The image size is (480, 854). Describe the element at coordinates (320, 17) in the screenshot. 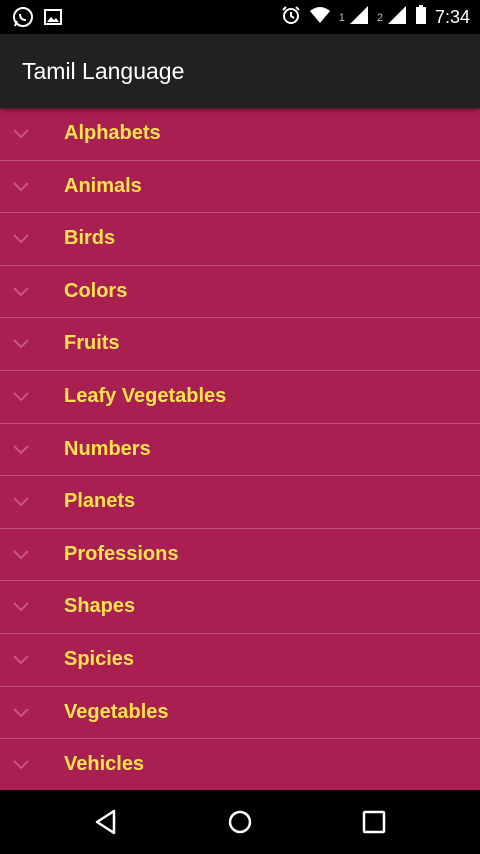

I see `wifi-icon` at that location.